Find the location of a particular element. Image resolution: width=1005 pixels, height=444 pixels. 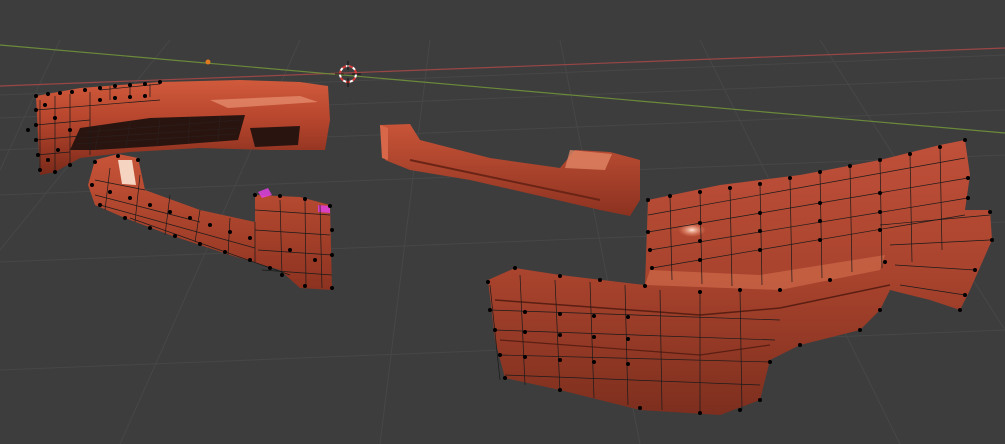

front-lip-mesh is located at coordinates (210, 222).